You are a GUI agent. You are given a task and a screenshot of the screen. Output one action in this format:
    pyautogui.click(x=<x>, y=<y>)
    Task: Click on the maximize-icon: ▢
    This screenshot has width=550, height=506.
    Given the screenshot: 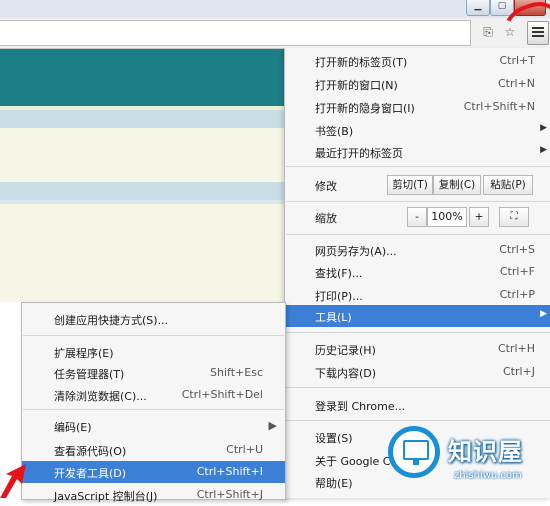 What is the action you would take?
    pyautogui.click(x=502, y=6)
    